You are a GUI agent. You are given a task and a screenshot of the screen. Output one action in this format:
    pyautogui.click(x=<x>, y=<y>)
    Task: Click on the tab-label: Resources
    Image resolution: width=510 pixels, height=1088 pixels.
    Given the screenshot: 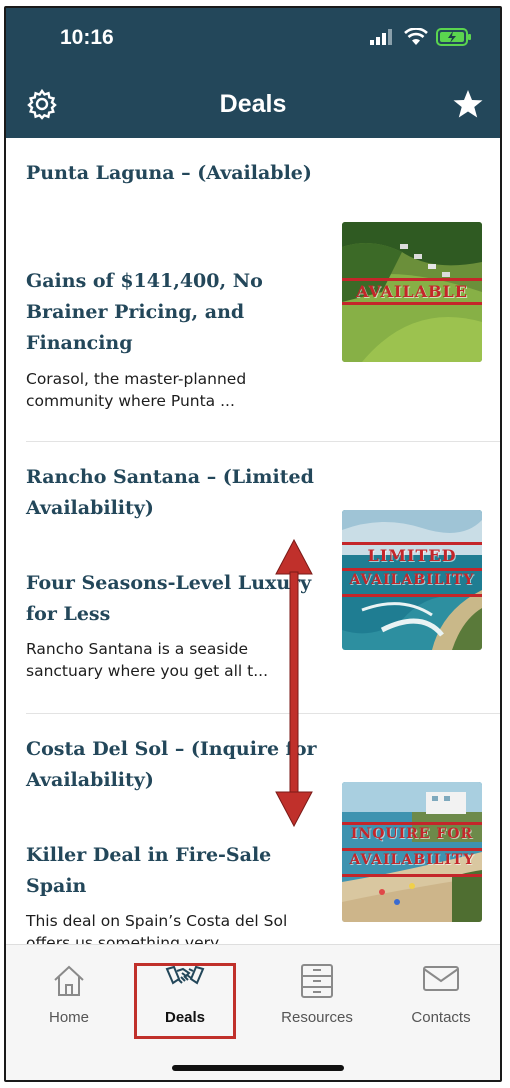 What is the action you would take?
    pyautogui.click(x=317, y=1017)
    